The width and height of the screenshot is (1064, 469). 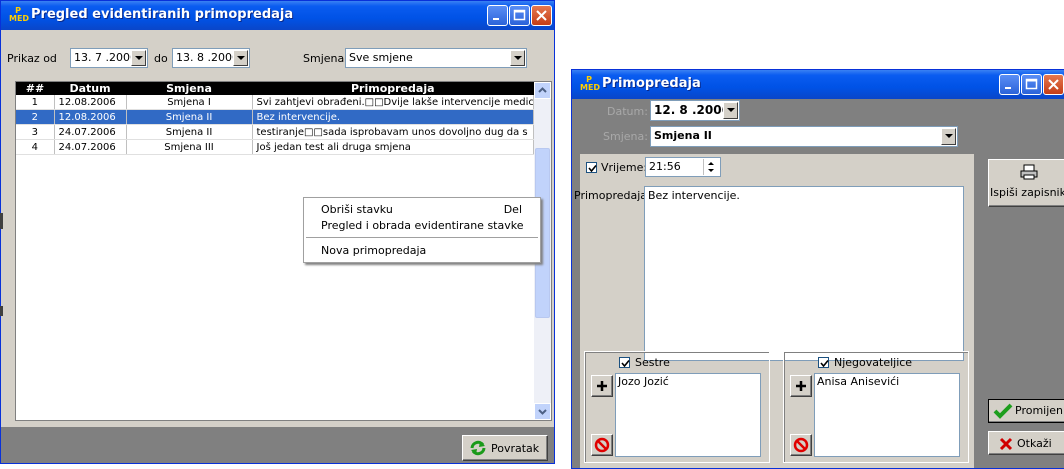 I want to click on time-checkbox, so click(x=591, y=167).